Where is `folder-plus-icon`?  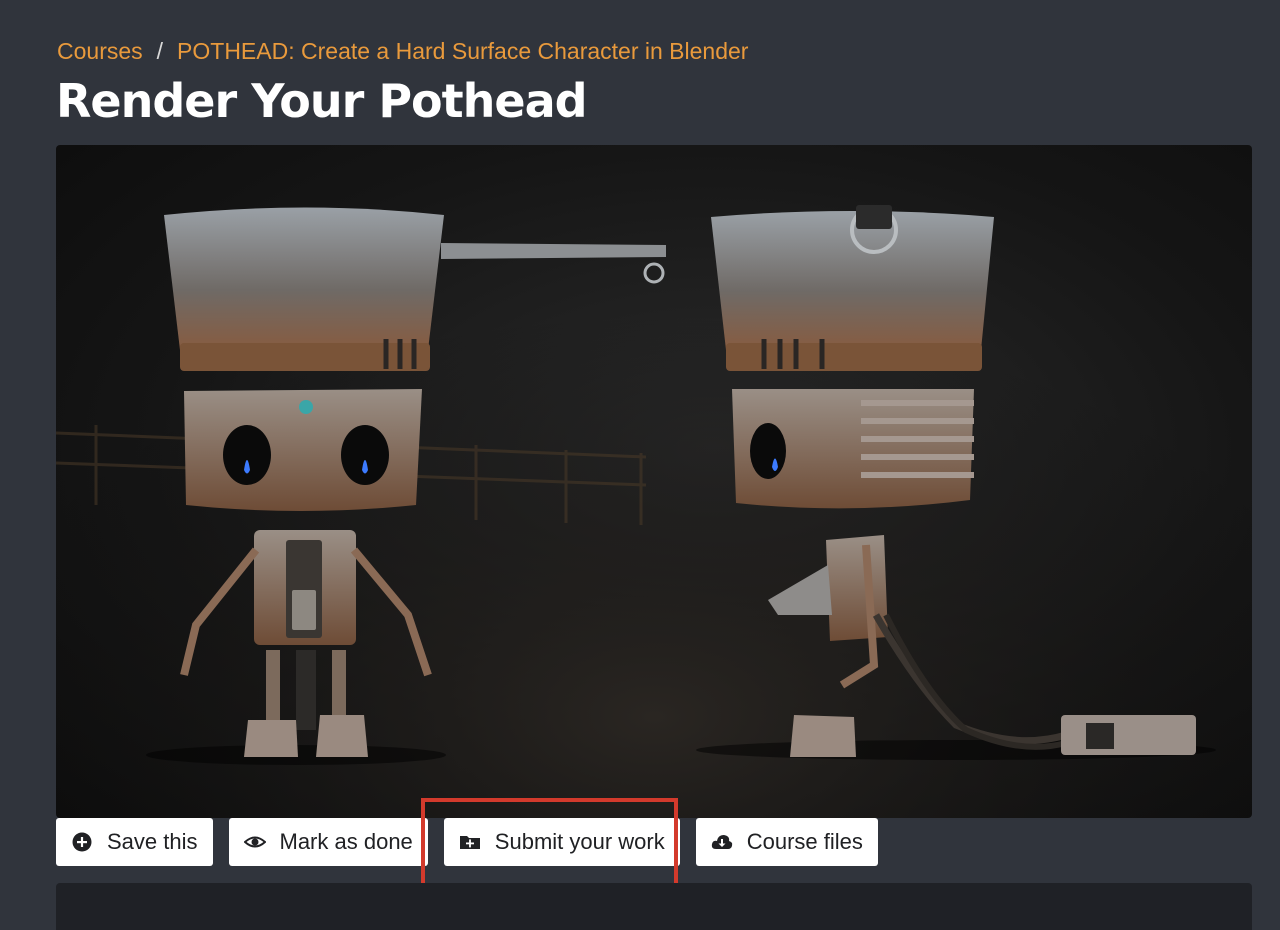
folder-plus-icon is located at coordinates (470, 842).